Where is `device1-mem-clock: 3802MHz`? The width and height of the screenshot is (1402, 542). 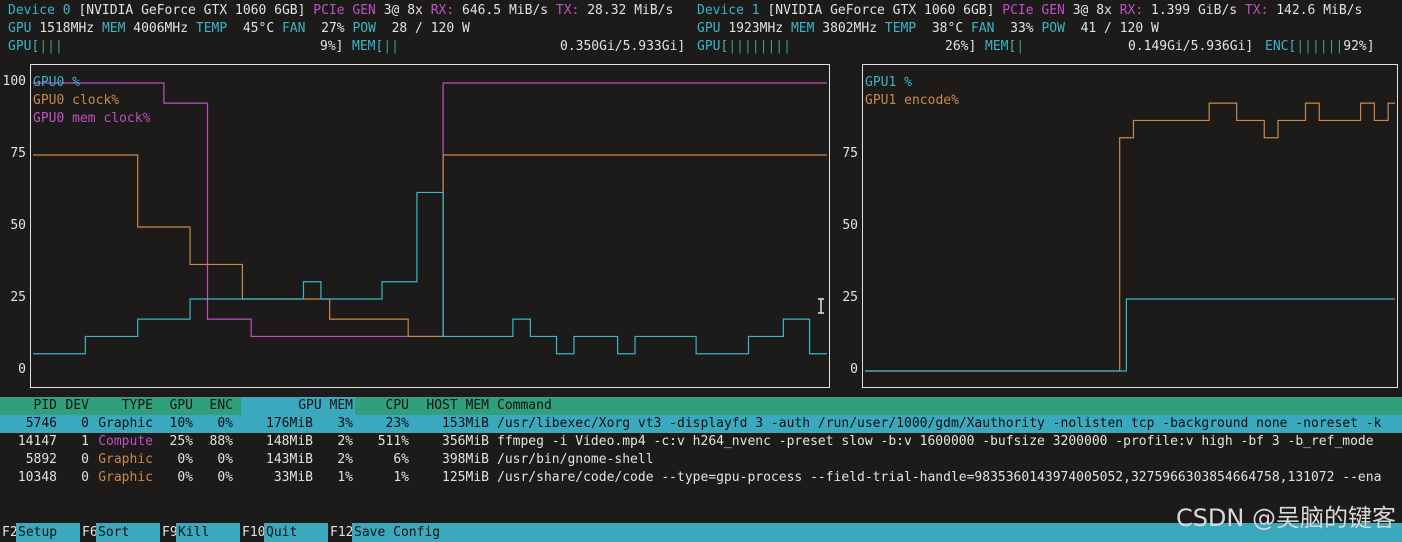
device1-mem-clock: 3802MHz is located at coordinates (850, 28).